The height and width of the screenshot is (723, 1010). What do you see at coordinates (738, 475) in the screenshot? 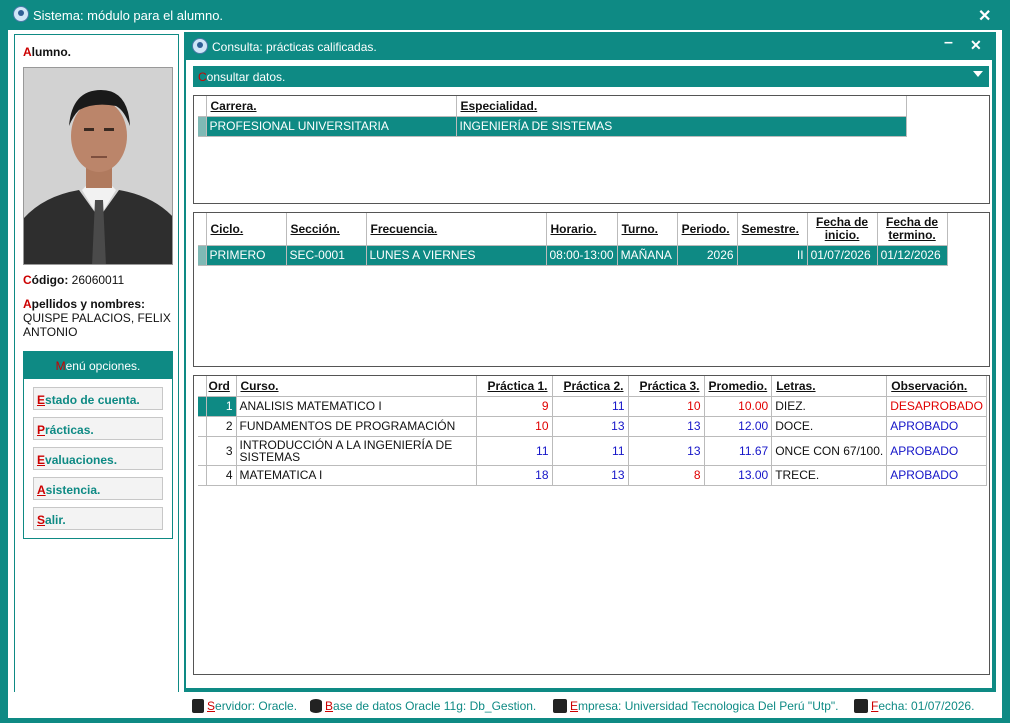
I see `average-cell: 13.00` at bounding box center [738, 475].